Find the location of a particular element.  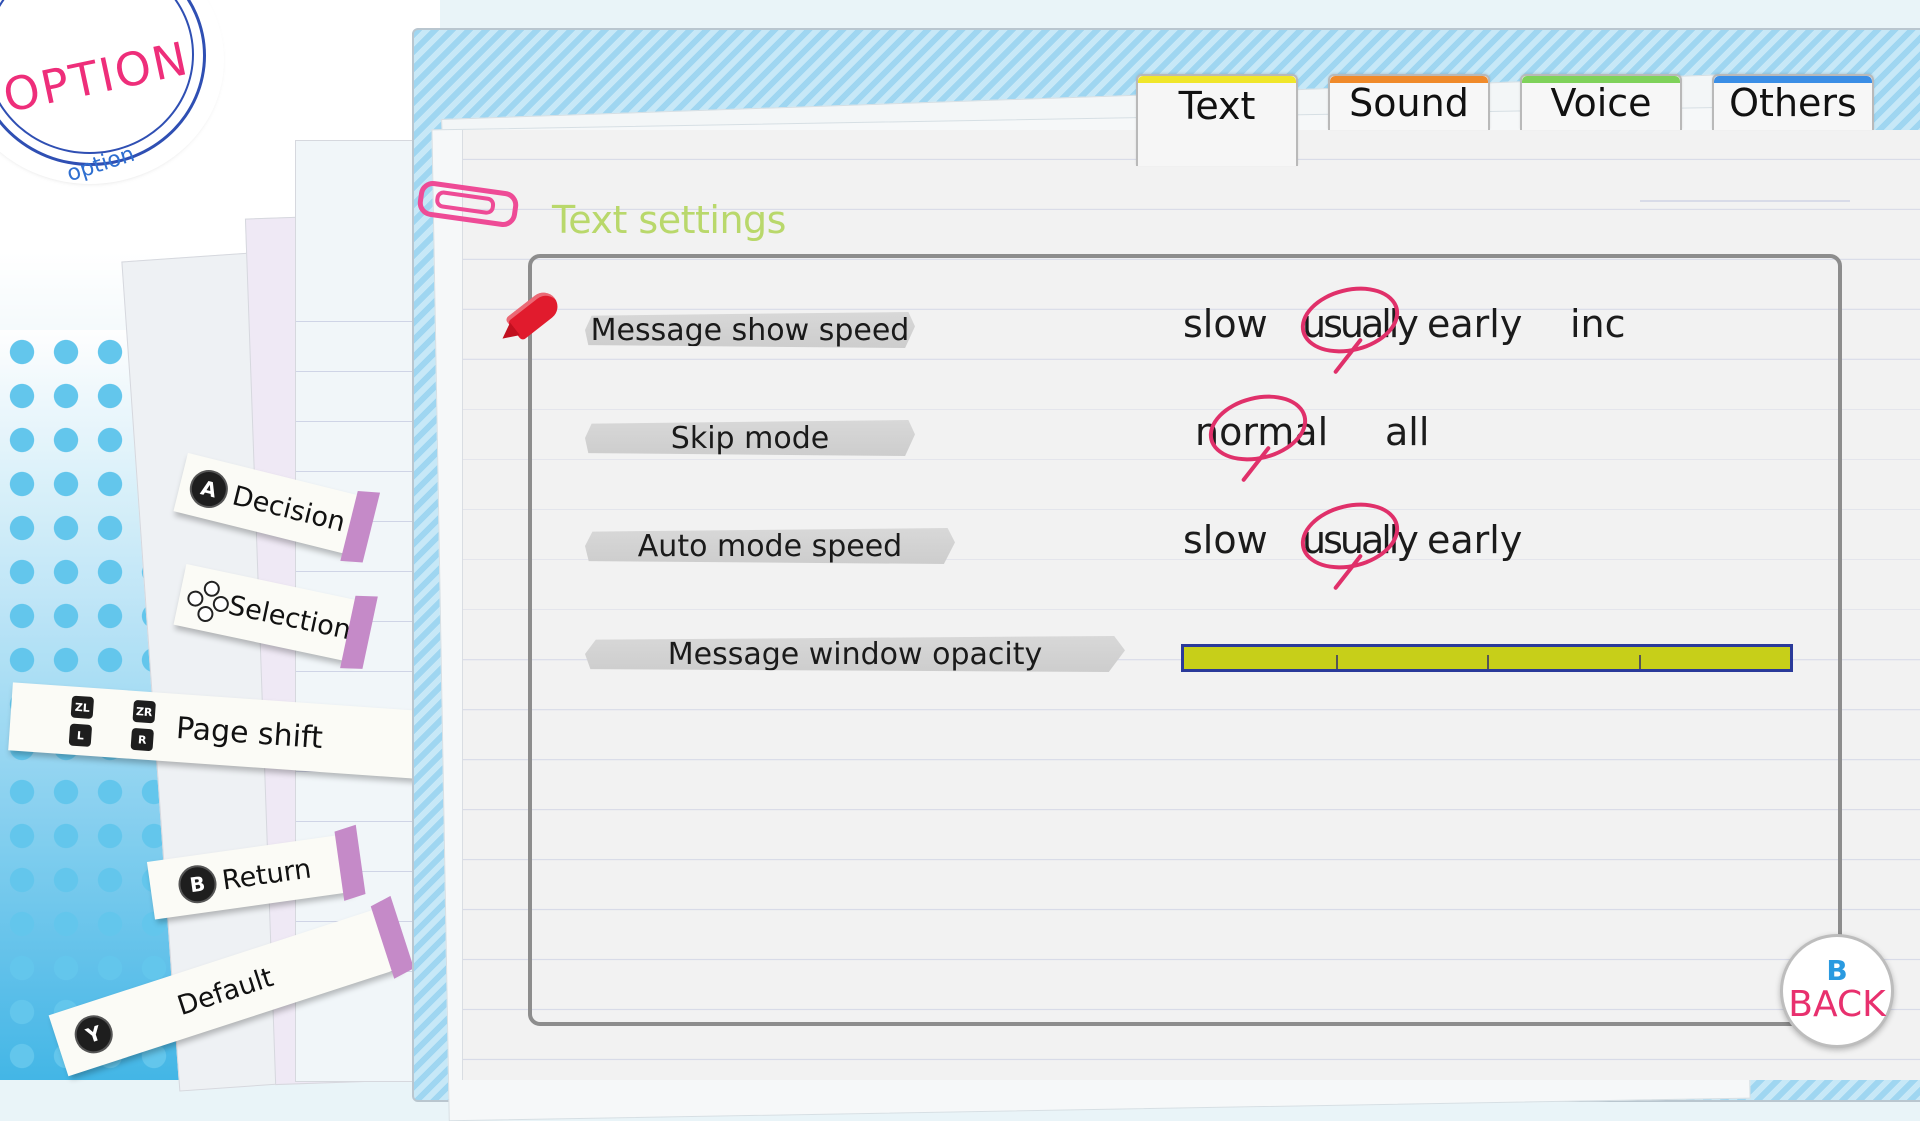

return-label: Return is located at coordinates (267, 874).